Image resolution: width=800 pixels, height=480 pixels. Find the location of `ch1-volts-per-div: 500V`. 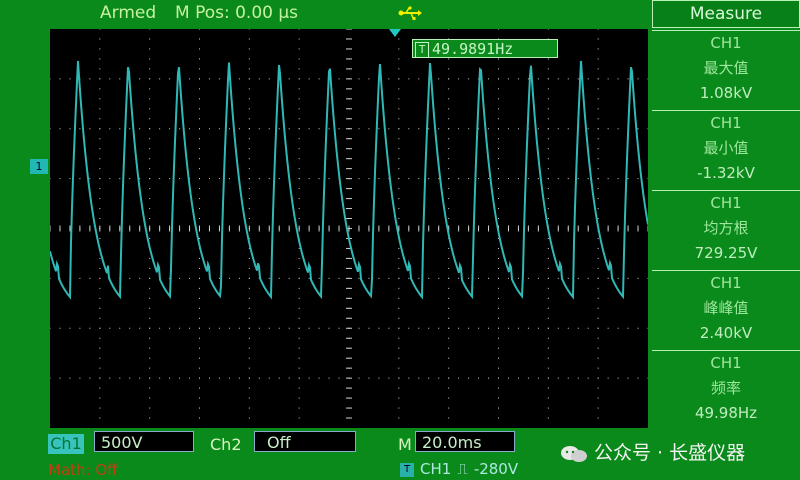

ch1-volts-per-div: 500V is located at coordinates (144, 441).